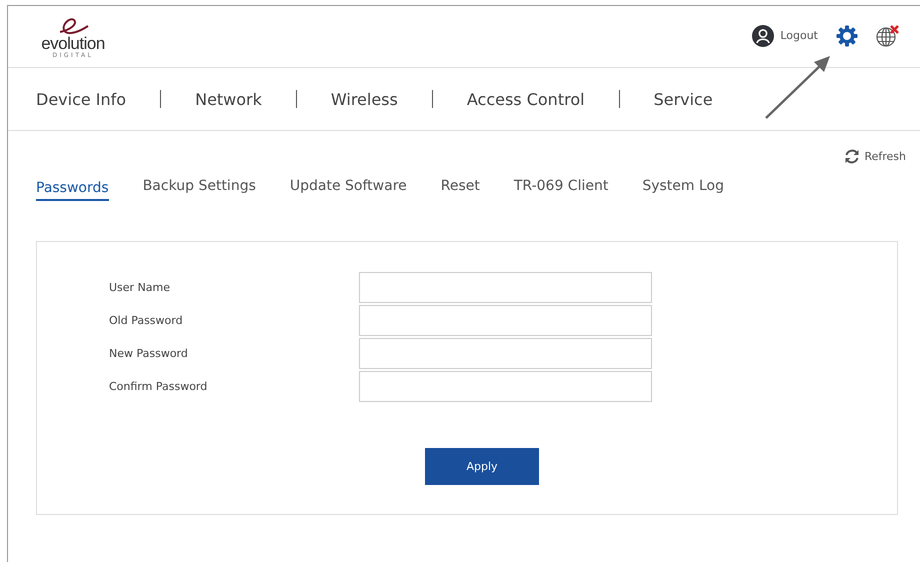  Describe the element at coordinates (683, 187) in the screenshot. I see `sub-tab: System Log` at that location.